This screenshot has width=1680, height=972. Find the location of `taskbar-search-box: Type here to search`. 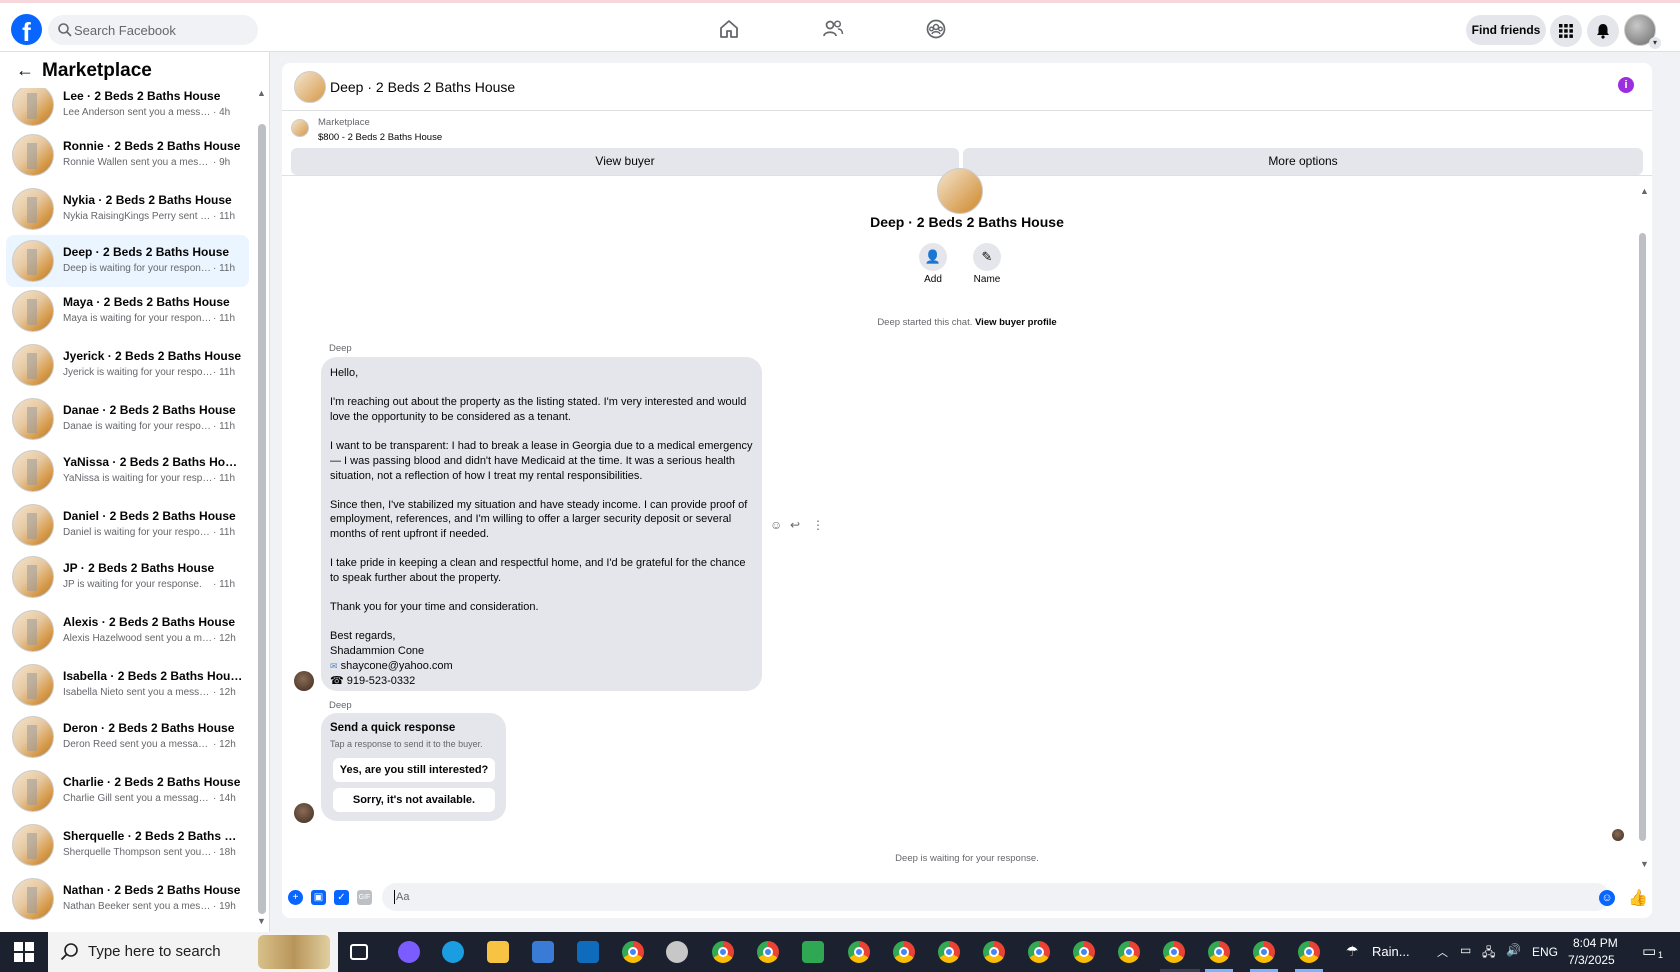

taskbar-search-box: Type here to search is located at coordinates (193, 952).